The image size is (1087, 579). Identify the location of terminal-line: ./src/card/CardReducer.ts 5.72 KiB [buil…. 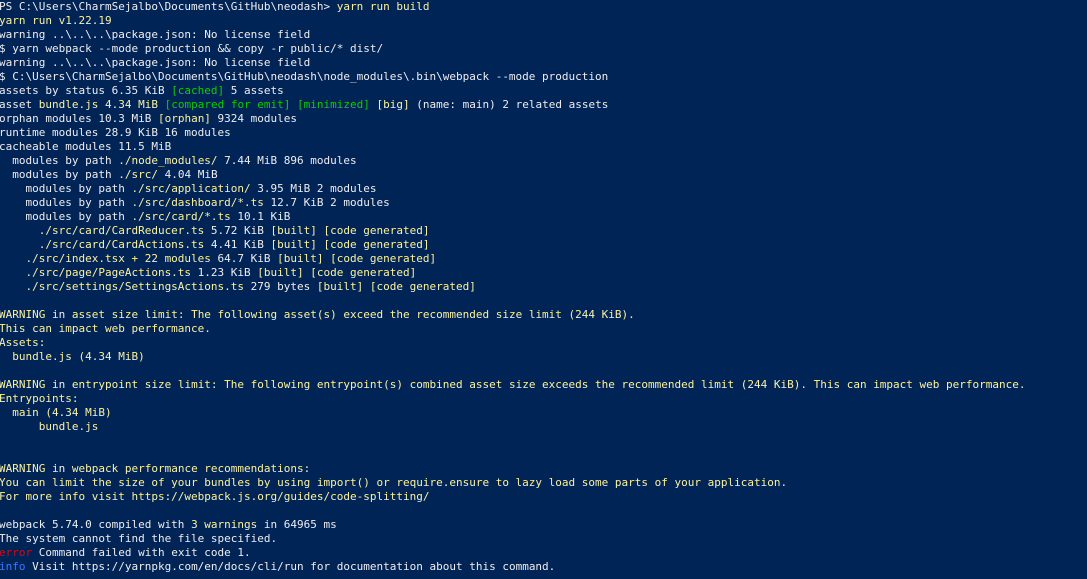
(543, 231).